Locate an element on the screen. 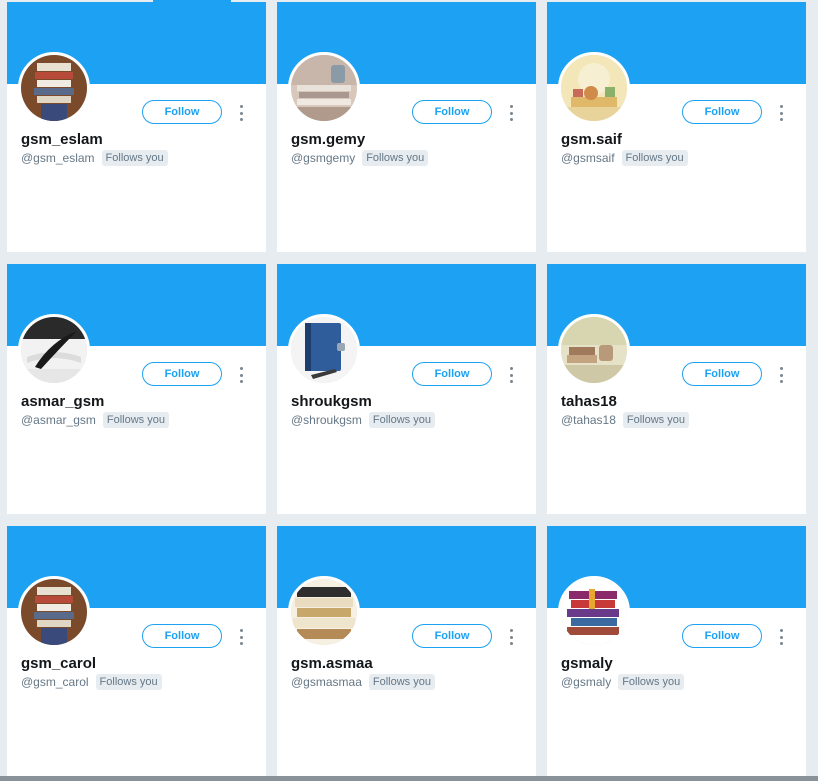 Image resolution: width=818 pixels, height=781 pixels. handle-row: @asmar_gsm Follows you is located at coordinates (95, 420).